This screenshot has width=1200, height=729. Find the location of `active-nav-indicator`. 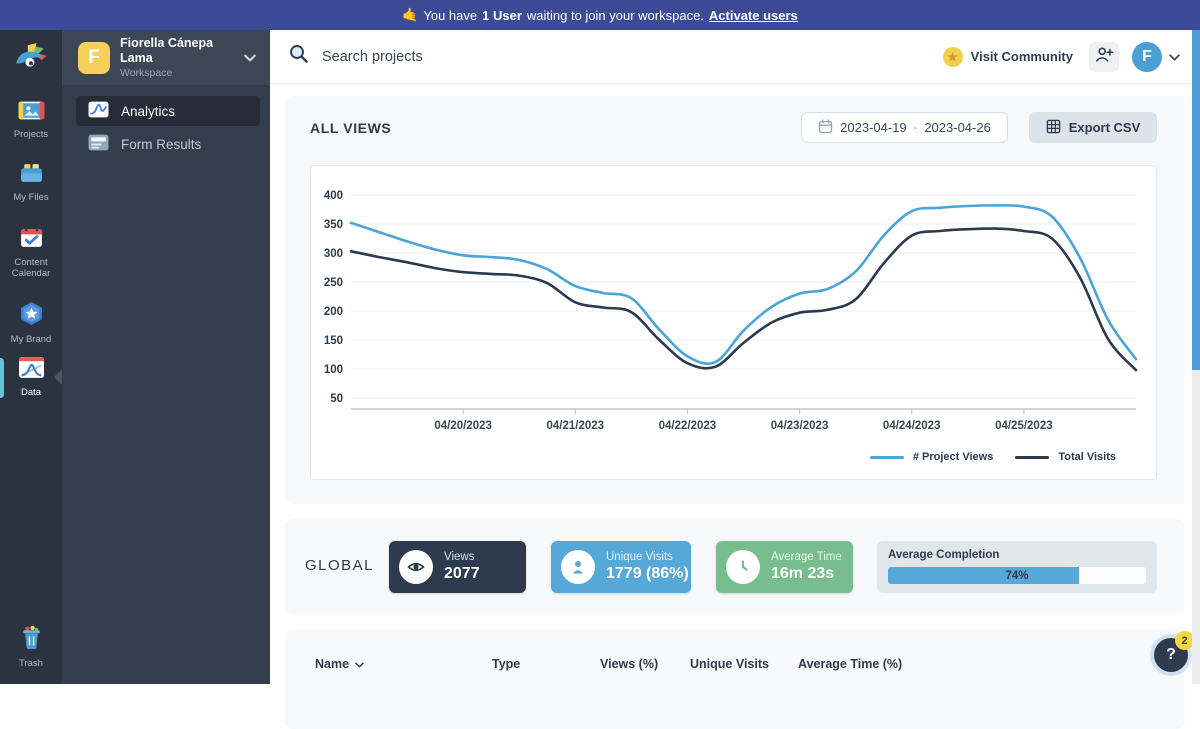

active-nav-indicator is located at coordinates (2, 378).